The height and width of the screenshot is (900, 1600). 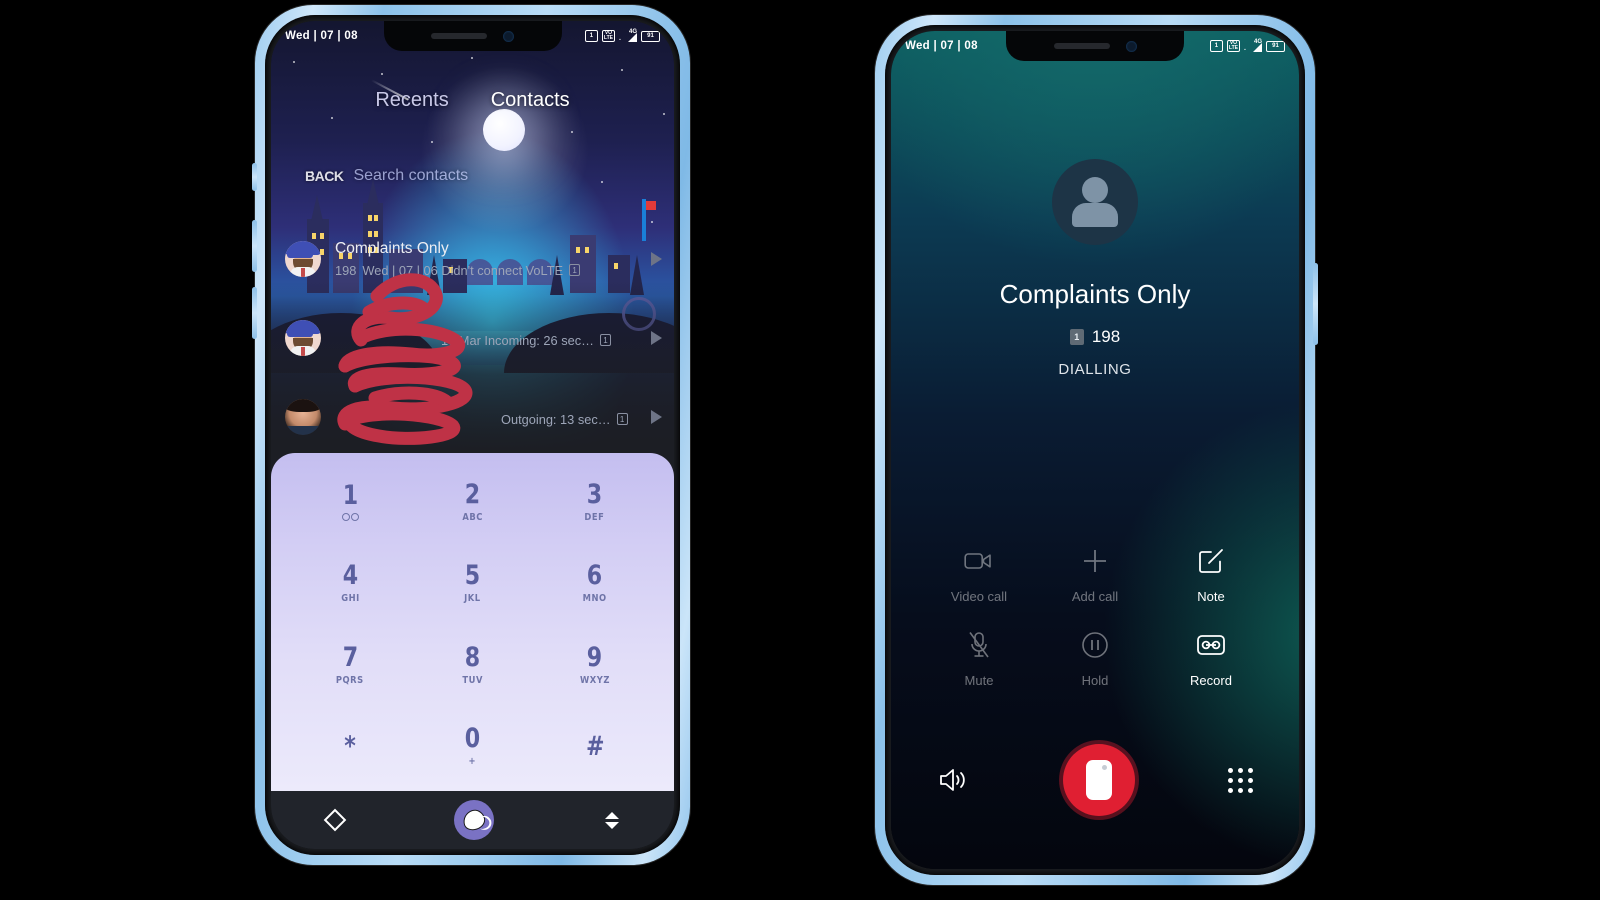 I want to click on dialpad-key-0: 0 +, so click(x=472, y=747).